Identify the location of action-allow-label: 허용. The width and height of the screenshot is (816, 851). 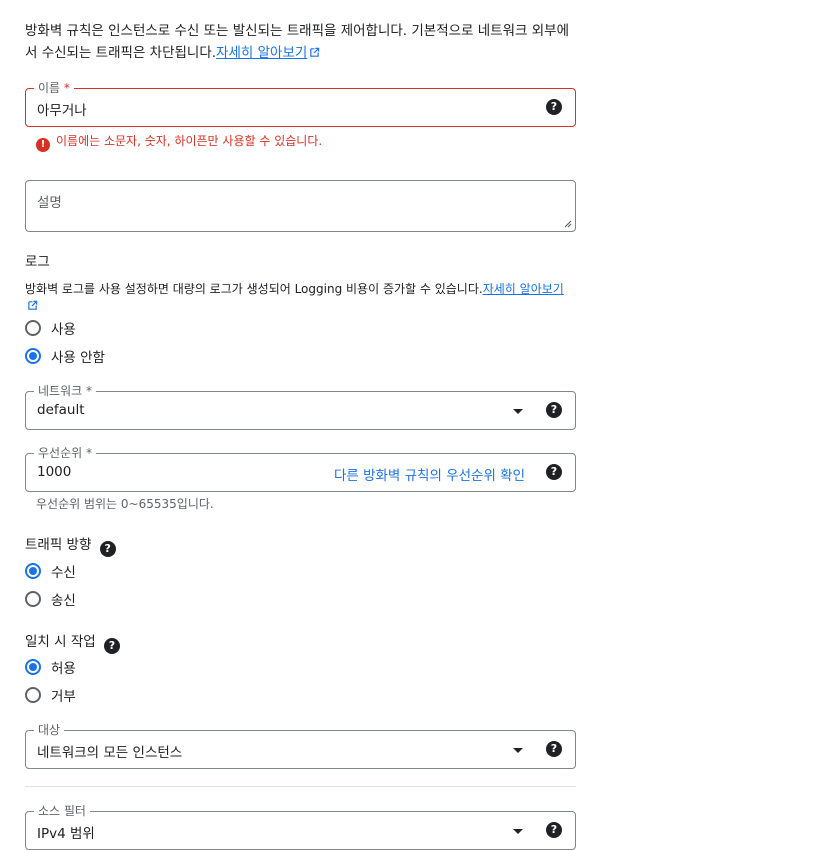
(63, 667).